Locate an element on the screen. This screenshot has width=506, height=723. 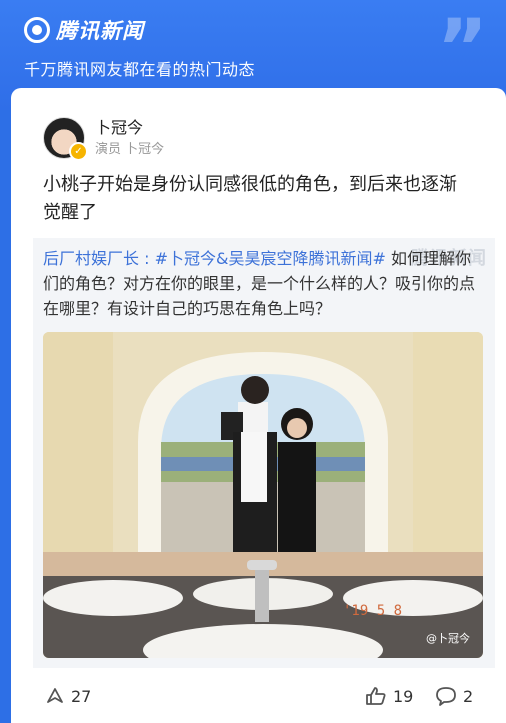
author-row: ✓ 卜冠今 演员 卜冠今 is located at coordinates (104, 139).